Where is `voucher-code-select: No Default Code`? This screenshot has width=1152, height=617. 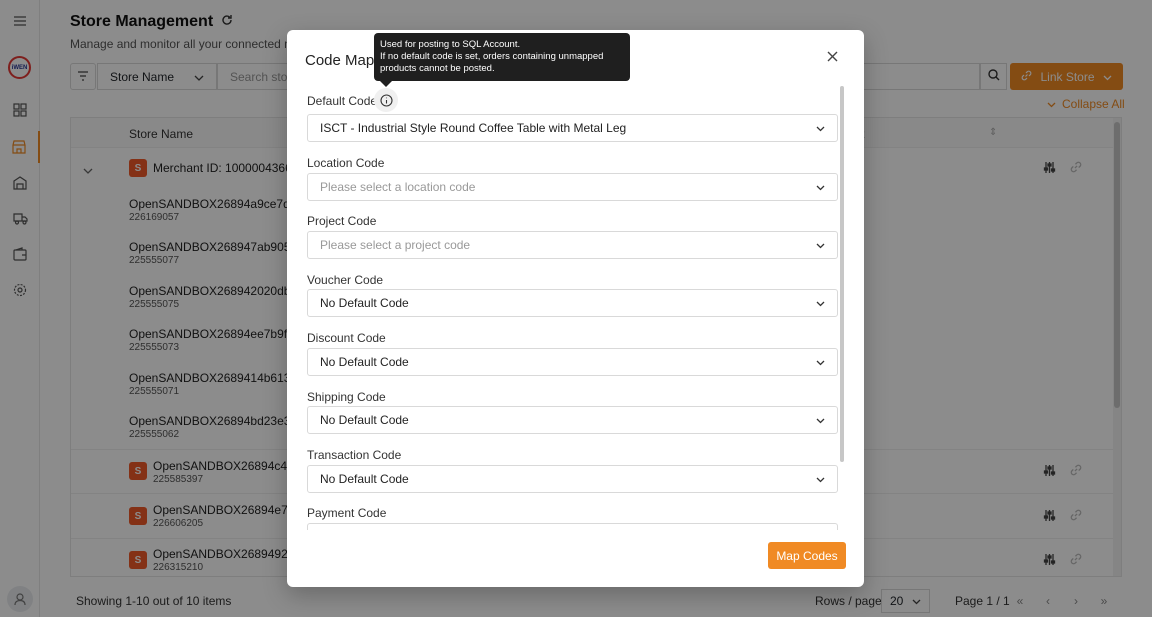
voucher-code-select: No Default Code is located at coordinates (572, 303).